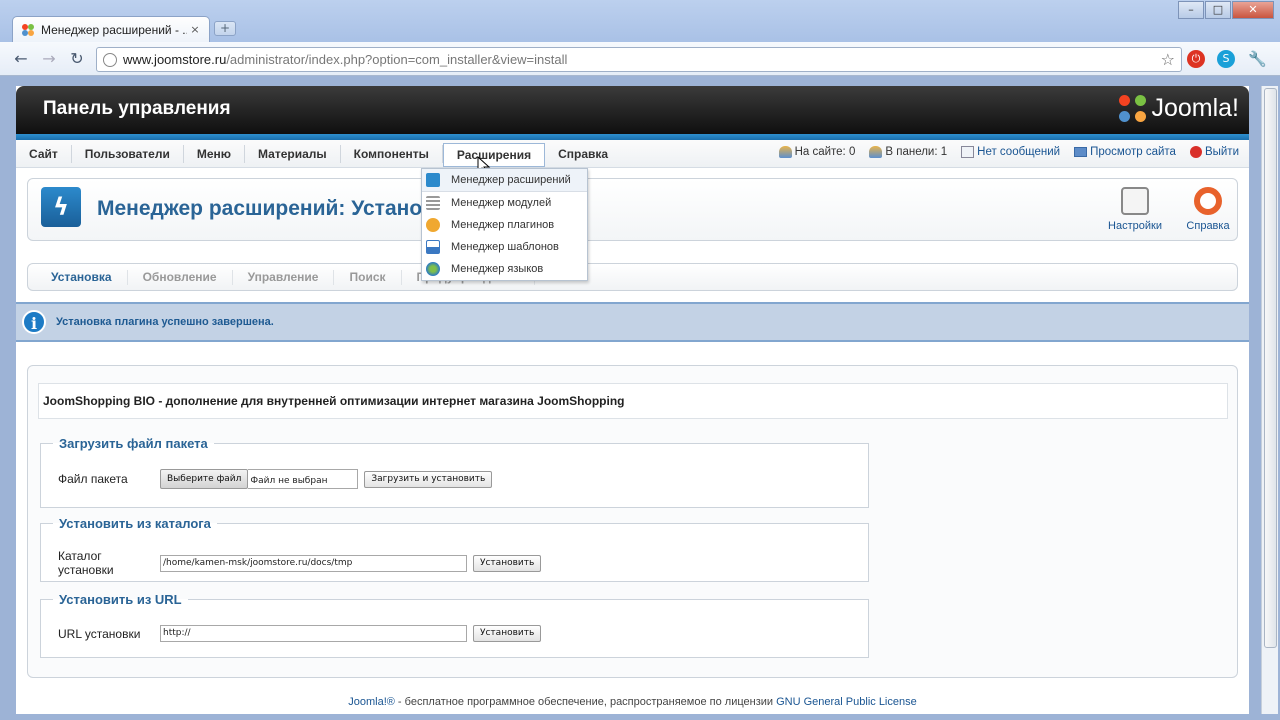  I want to click on minimize-button: –, so click(1191, 10).